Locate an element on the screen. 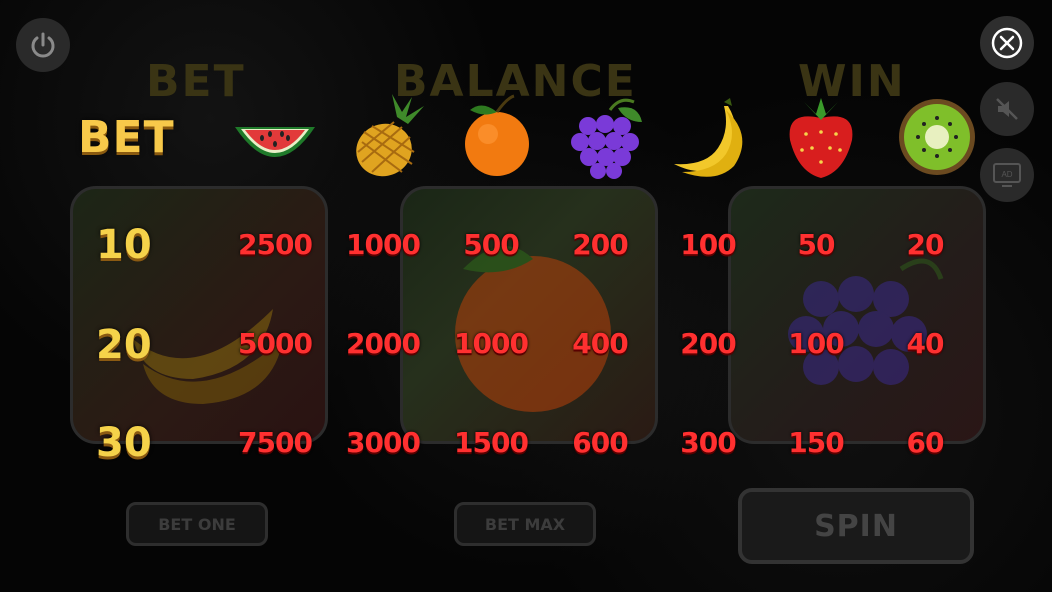 The height and width of the screenshot is (592, 1052). grapes-icon is located at coordinates (606, 138).